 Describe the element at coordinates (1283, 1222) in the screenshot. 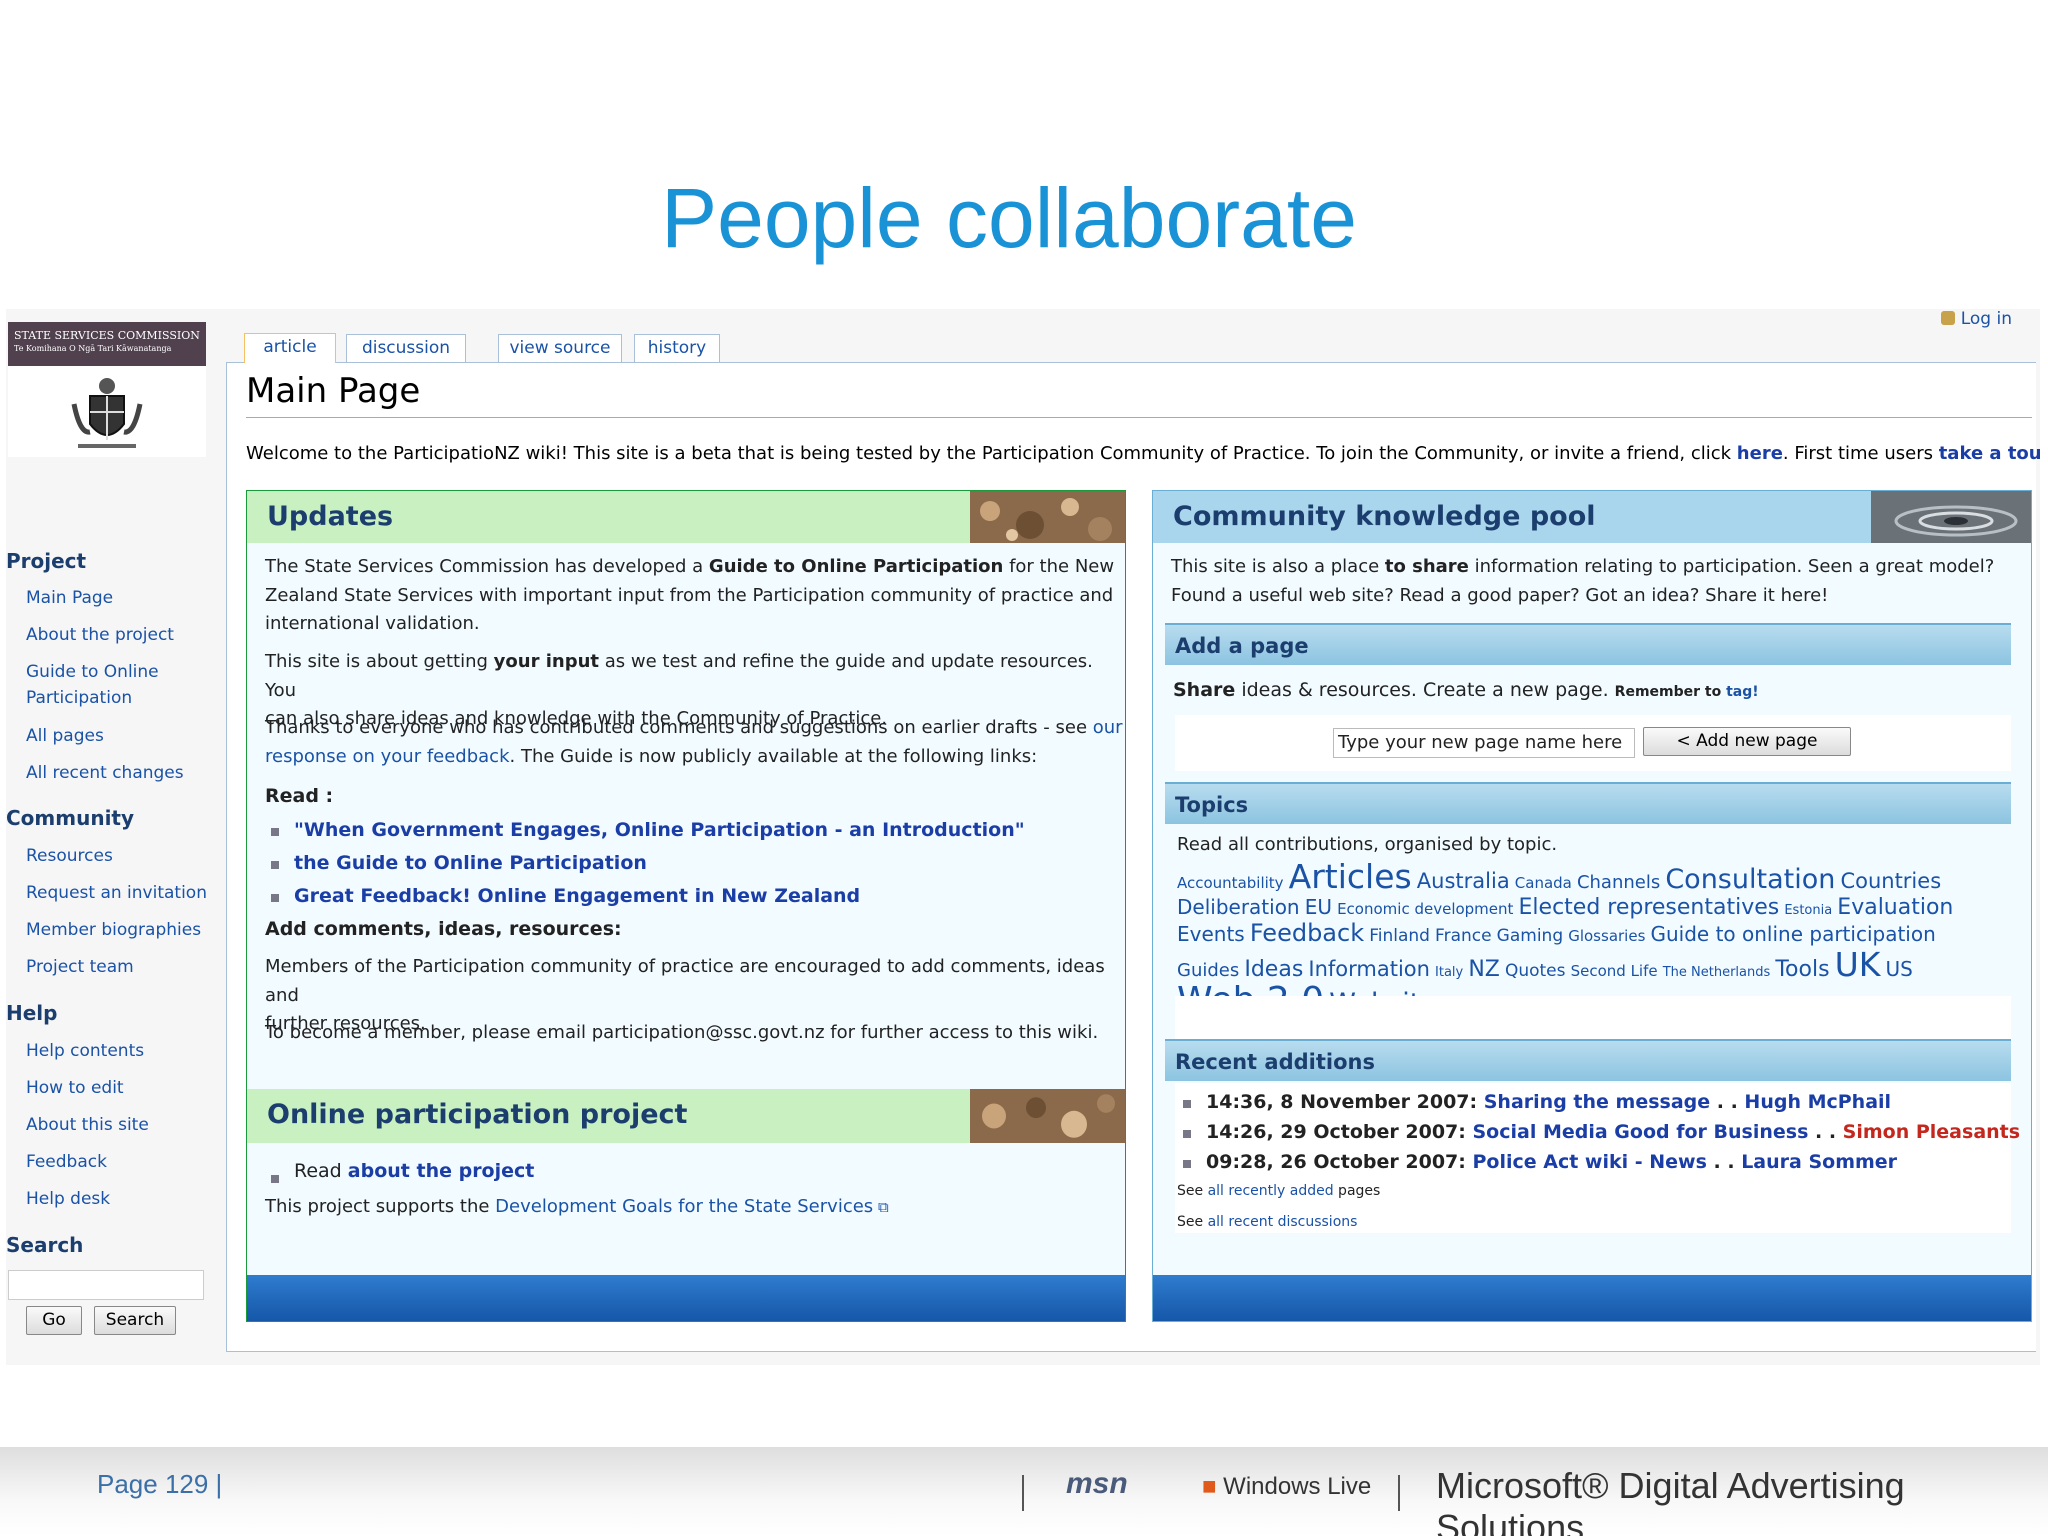

I see `recent-discussions-link: all recent discussions` at that location.